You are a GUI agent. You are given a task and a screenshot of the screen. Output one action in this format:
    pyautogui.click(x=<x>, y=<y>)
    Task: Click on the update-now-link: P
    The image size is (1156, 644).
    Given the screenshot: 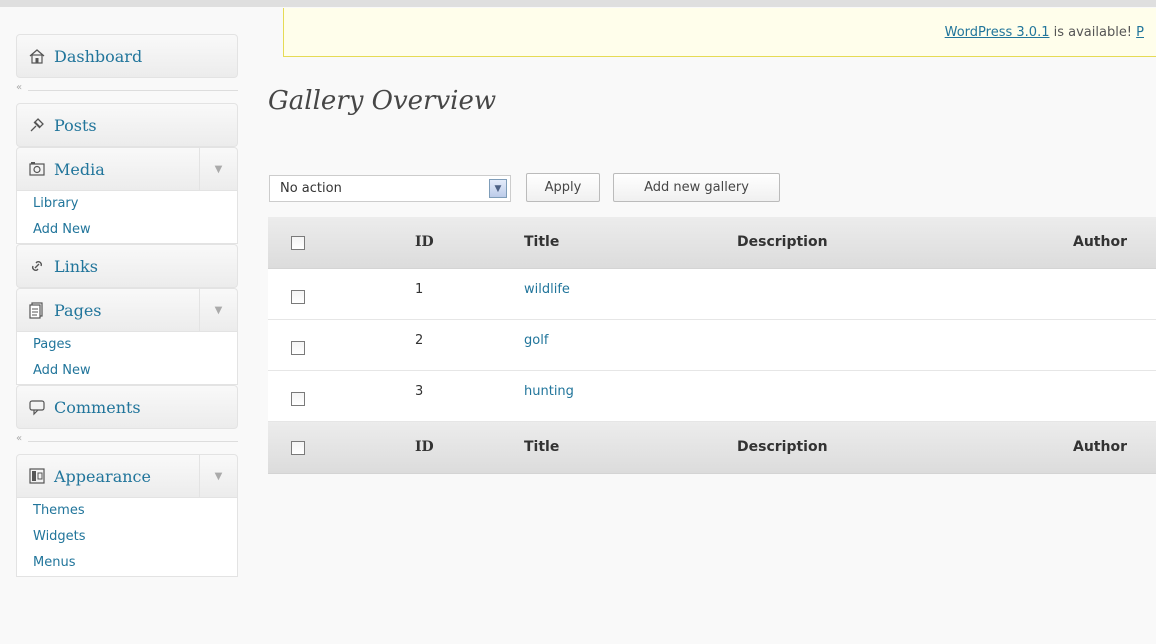 What is the action you would take?
    pyautogui.click(x=1140, y=32)
    